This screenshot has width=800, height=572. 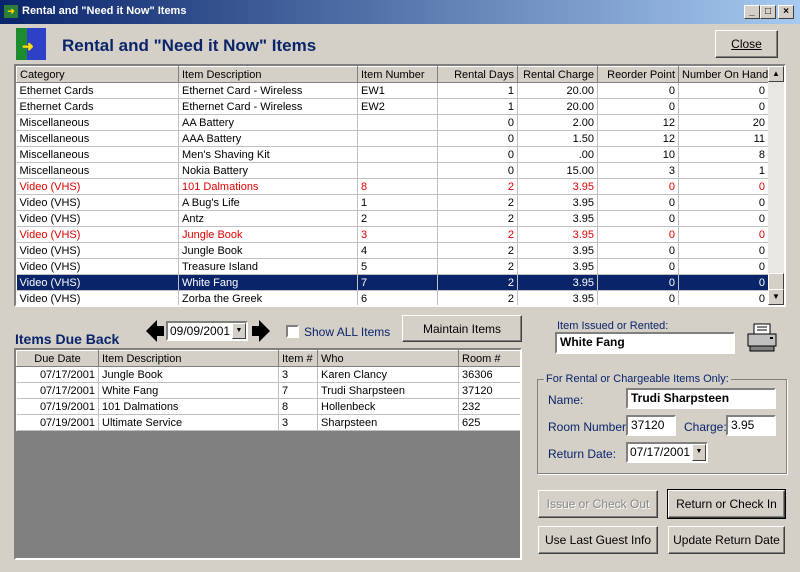 What do you see at coordinates (392, 282) in the screenshot?
I see `table-row: Video (VHS) White Fang 7 2 3.95 0 0` at bounding box center [392, 282].